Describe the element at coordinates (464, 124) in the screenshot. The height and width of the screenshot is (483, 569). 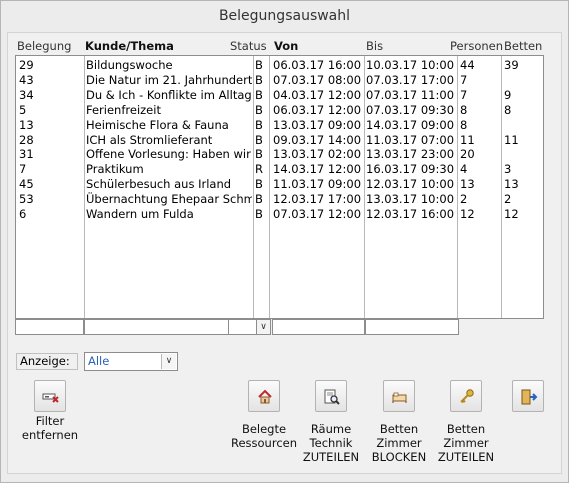
I see `cell-personen: 8` at that location.